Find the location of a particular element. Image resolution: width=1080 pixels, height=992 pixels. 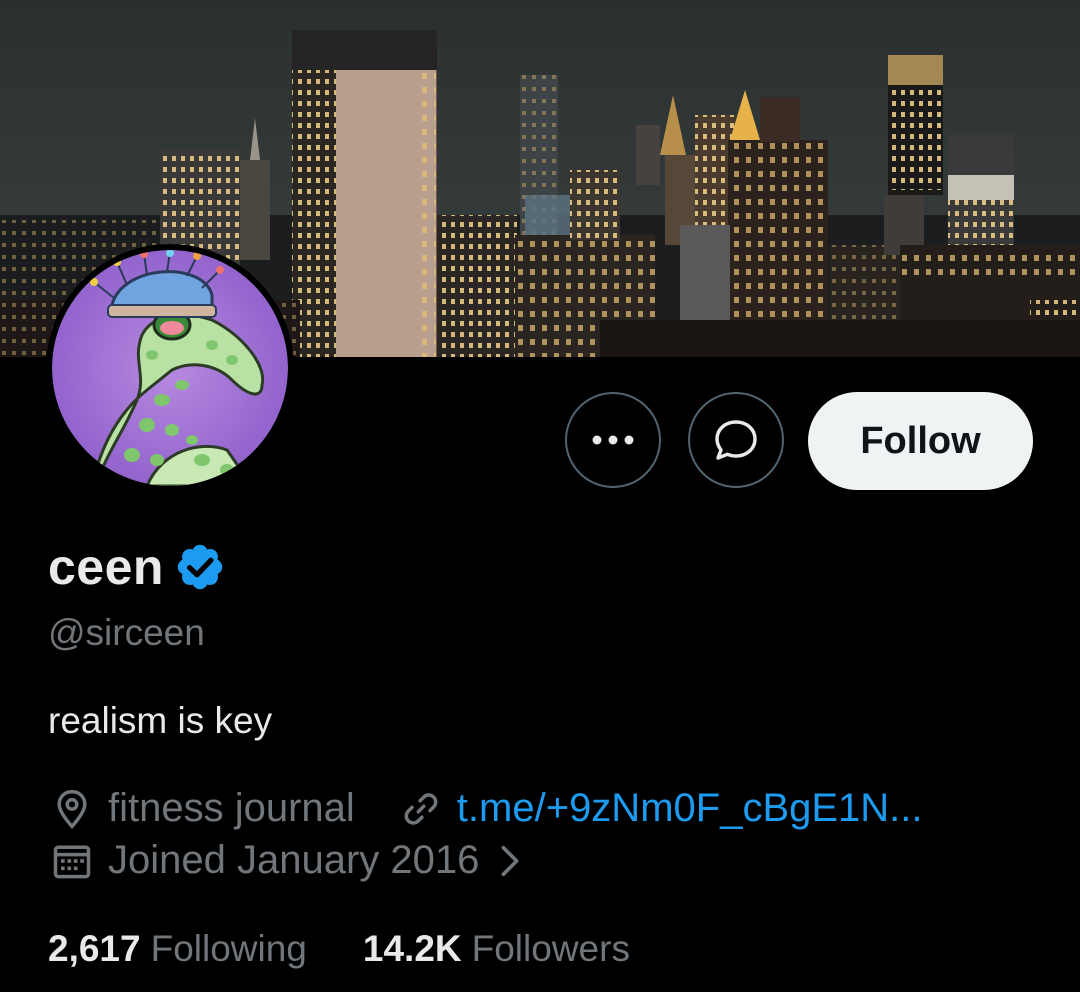

message-bubble-icon is located at coordinates (736, 440).